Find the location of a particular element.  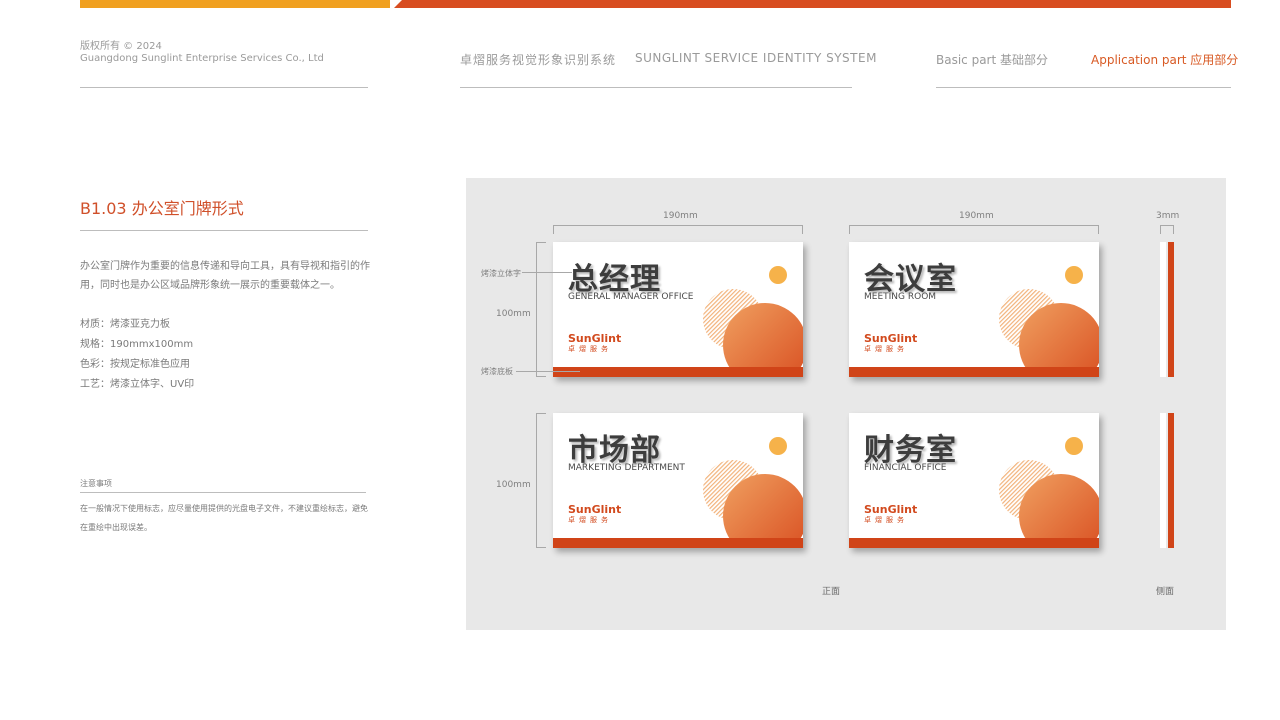

spec-material: 材质：烤漆亚克力板 is located at coordinates (125, 324).